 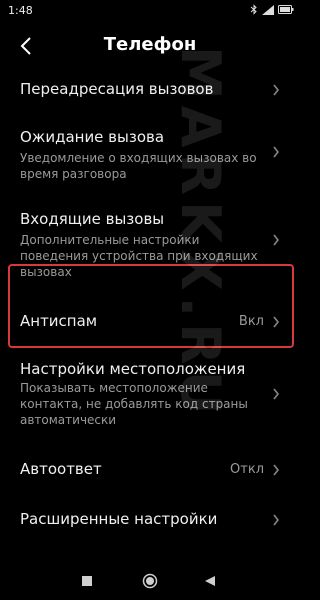 What do you see at coordinates (20, 10) in the screenshot?
I see `status-time: 1:48` at bounding box center [20, 10].